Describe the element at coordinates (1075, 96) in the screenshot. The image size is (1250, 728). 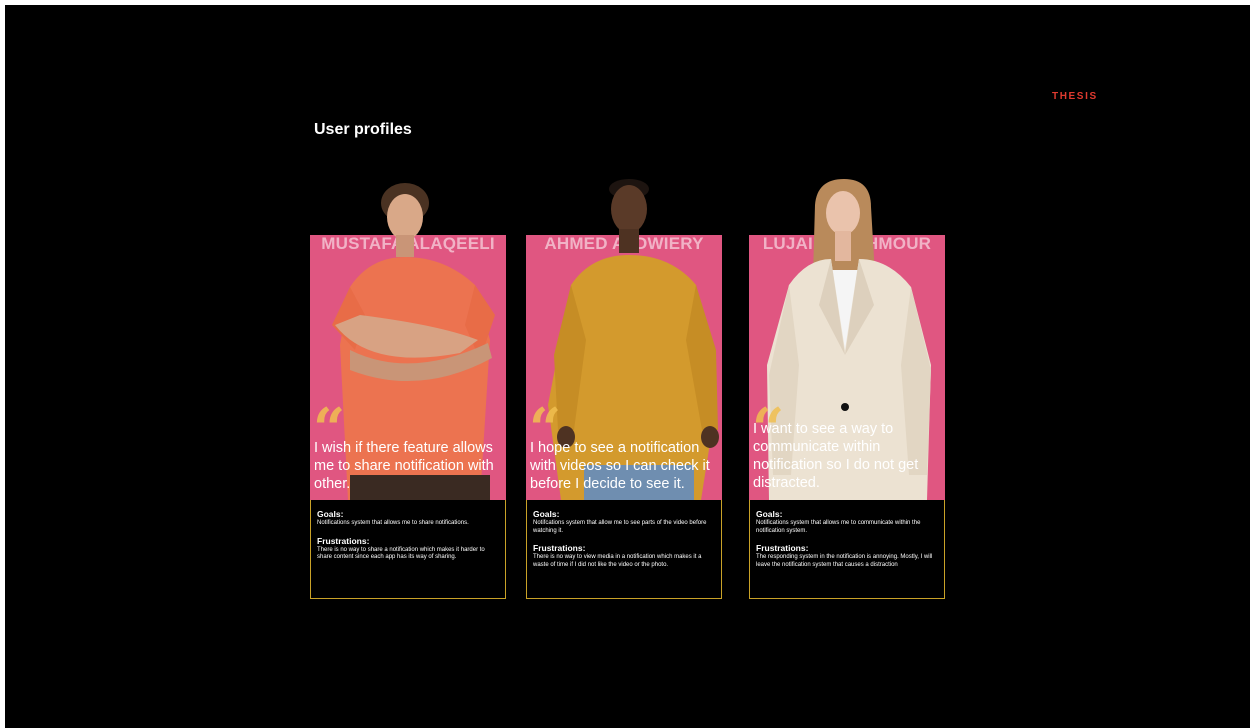
I see `brand-logo: THESIS` at that location.